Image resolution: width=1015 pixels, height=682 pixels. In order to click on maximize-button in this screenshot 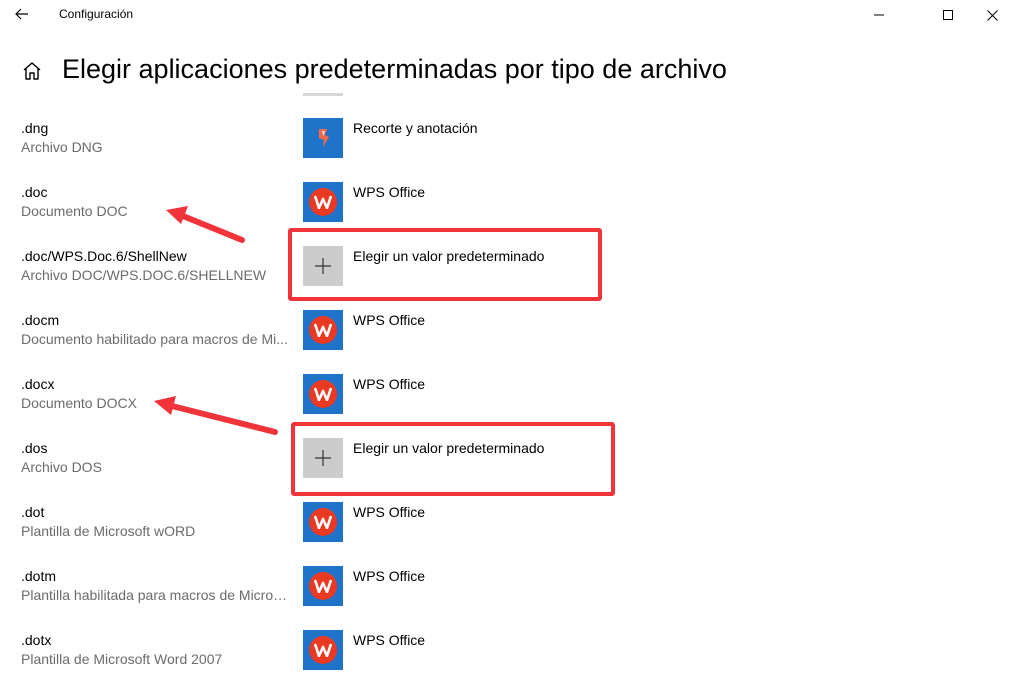, I will do `click(948, 15)`.